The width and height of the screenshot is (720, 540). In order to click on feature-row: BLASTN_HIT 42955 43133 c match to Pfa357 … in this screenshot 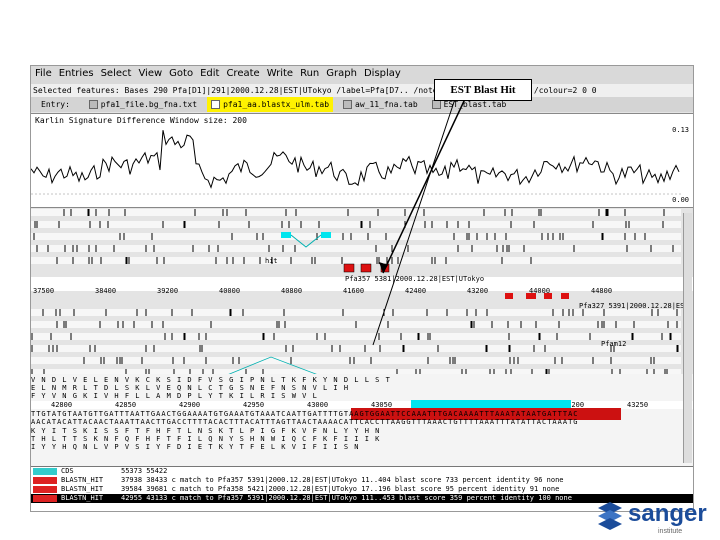, I will do `click(362, 498)`.